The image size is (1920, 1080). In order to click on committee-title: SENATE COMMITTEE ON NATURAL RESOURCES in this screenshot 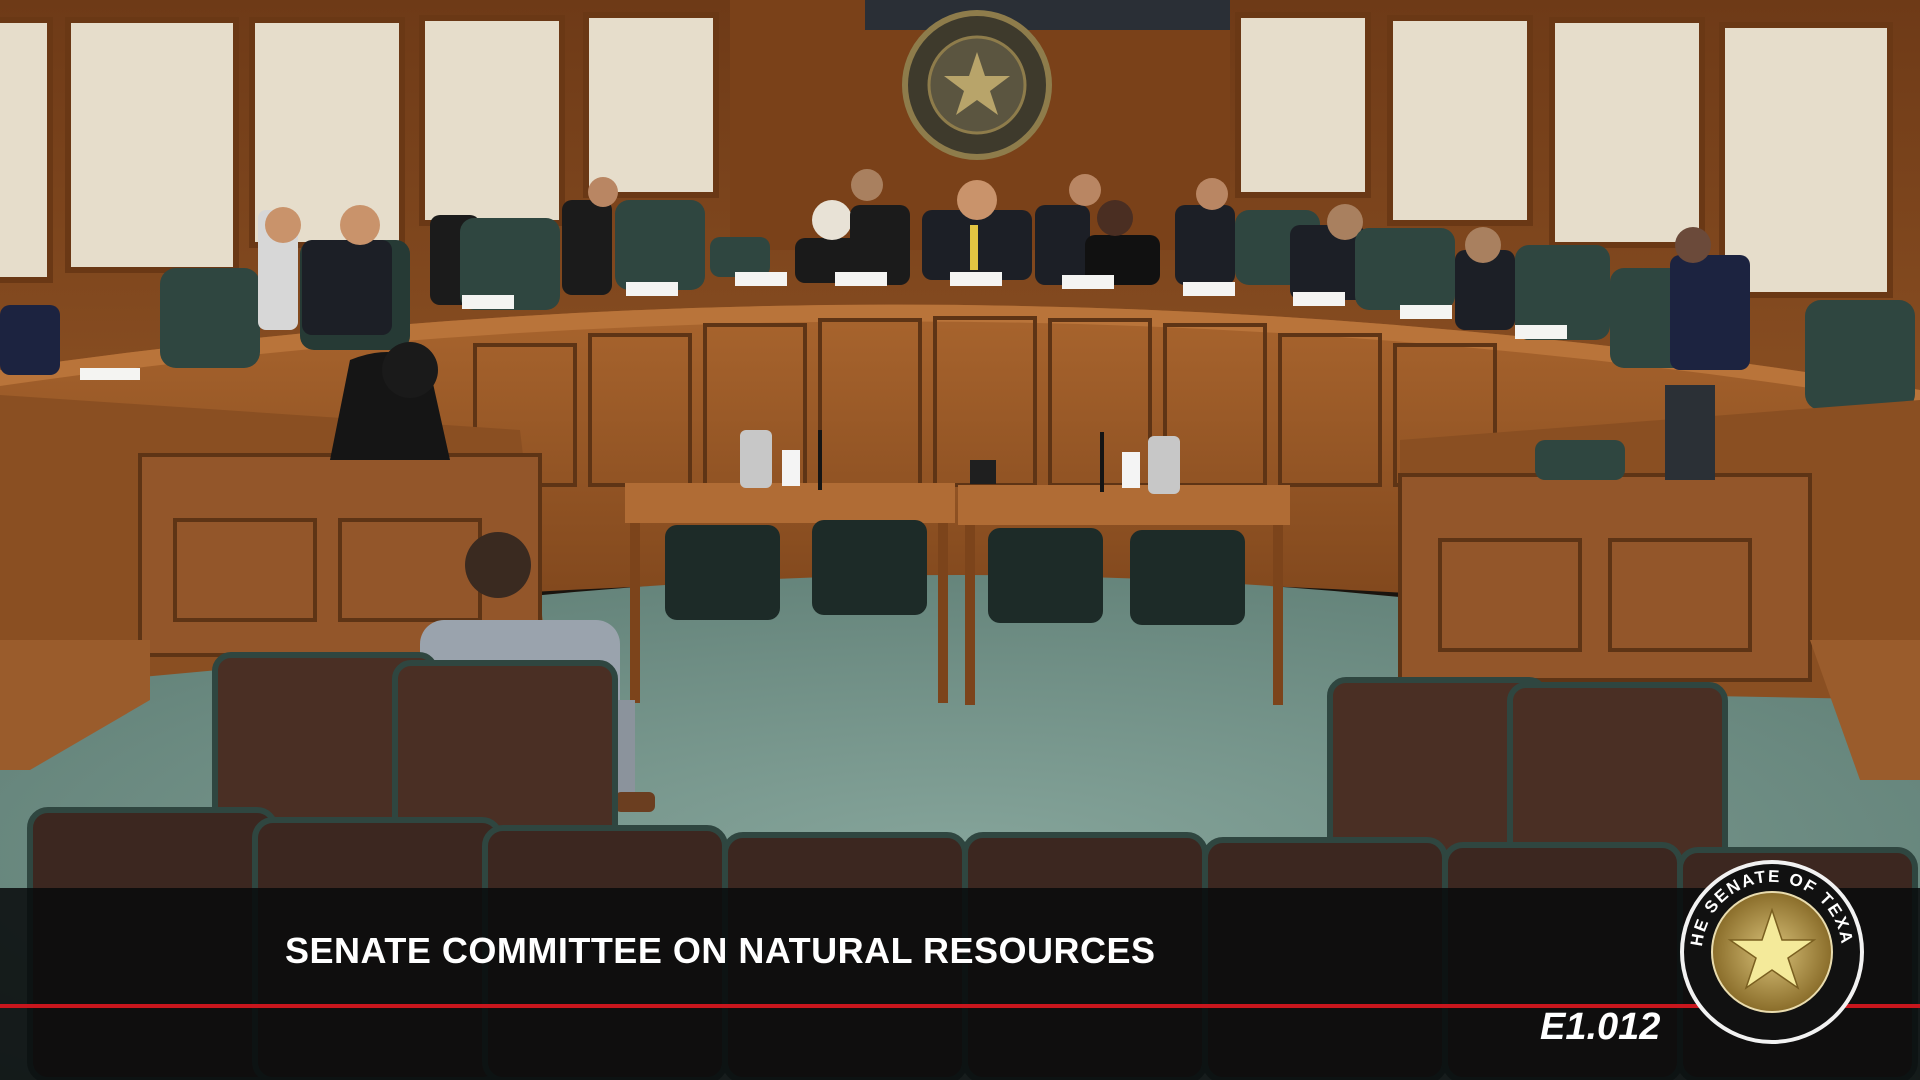, I will do `click(720, 950)`.